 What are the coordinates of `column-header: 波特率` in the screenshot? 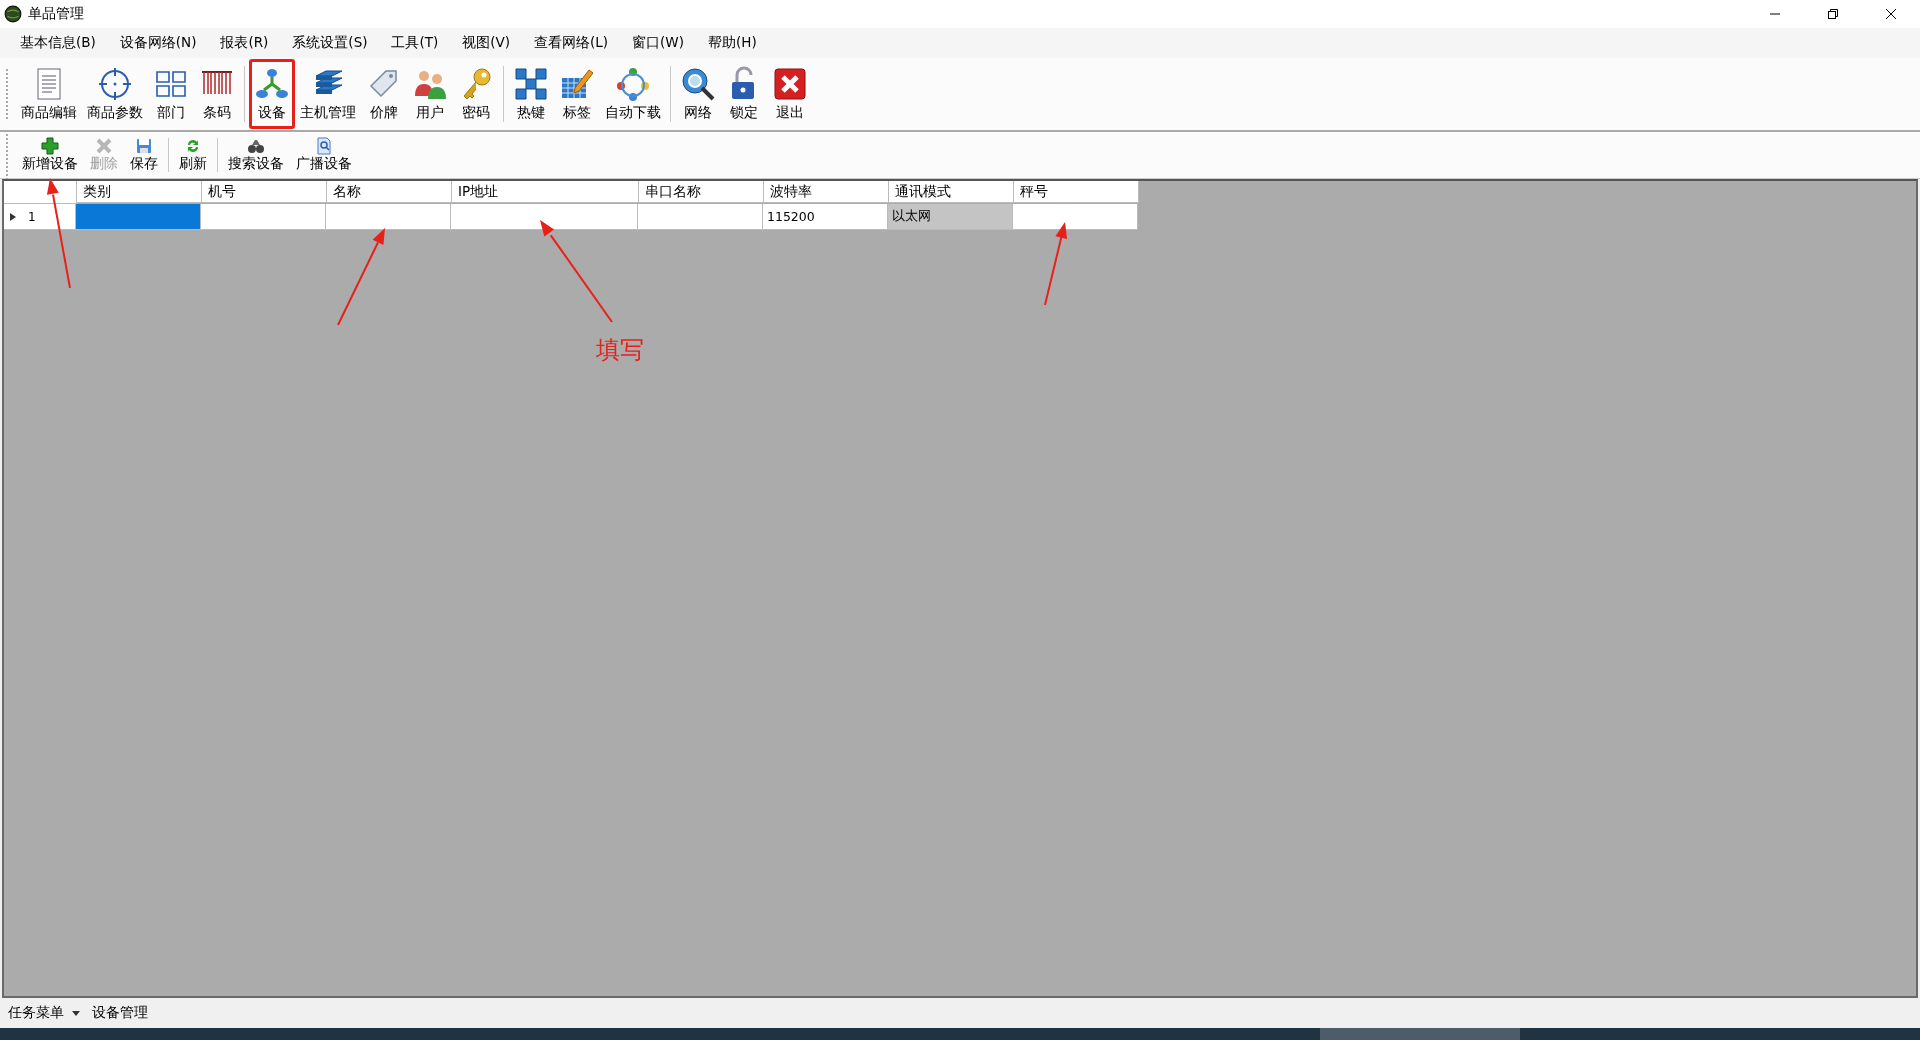 It's located at (826, 192).